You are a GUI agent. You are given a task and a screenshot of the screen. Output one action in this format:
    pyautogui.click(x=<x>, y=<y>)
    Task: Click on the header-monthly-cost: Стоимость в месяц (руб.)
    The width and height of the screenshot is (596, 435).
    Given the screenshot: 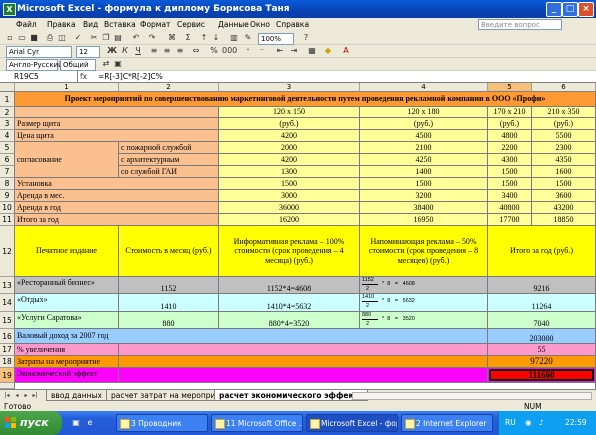 What is the action you would take?
    pyautogui.click(x=169, y=251)
    